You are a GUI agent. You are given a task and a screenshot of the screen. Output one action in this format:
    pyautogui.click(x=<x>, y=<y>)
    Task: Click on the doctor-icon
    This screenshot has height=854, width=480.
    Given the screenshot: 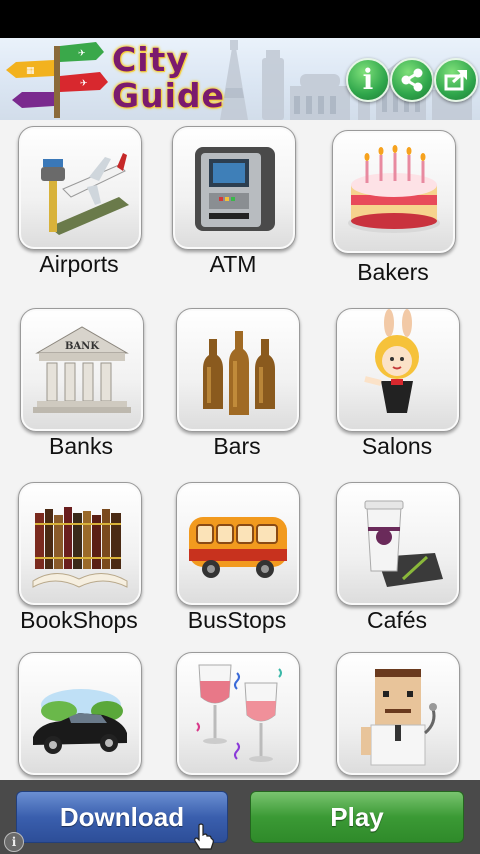 What is the action you would take?
    pyautogui.click(x=399, y=717)
    